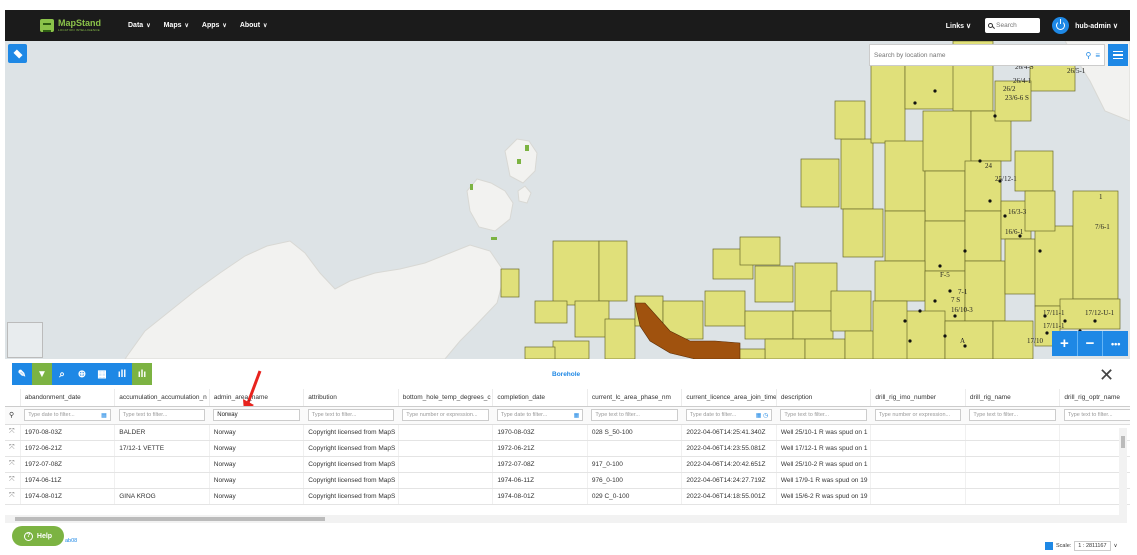 The width and height of the screenshot is (1137, 555). I want to click on bar-chart-icon: ıll, so click(122, 374).